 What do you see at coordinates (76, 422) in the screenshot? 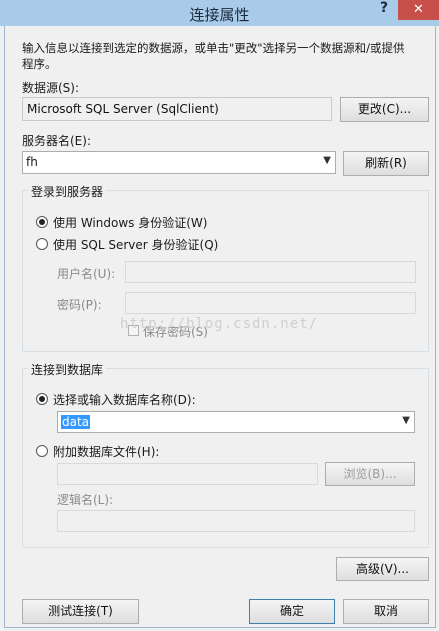
I see `database-value: data` at bounding box center [76, 422].